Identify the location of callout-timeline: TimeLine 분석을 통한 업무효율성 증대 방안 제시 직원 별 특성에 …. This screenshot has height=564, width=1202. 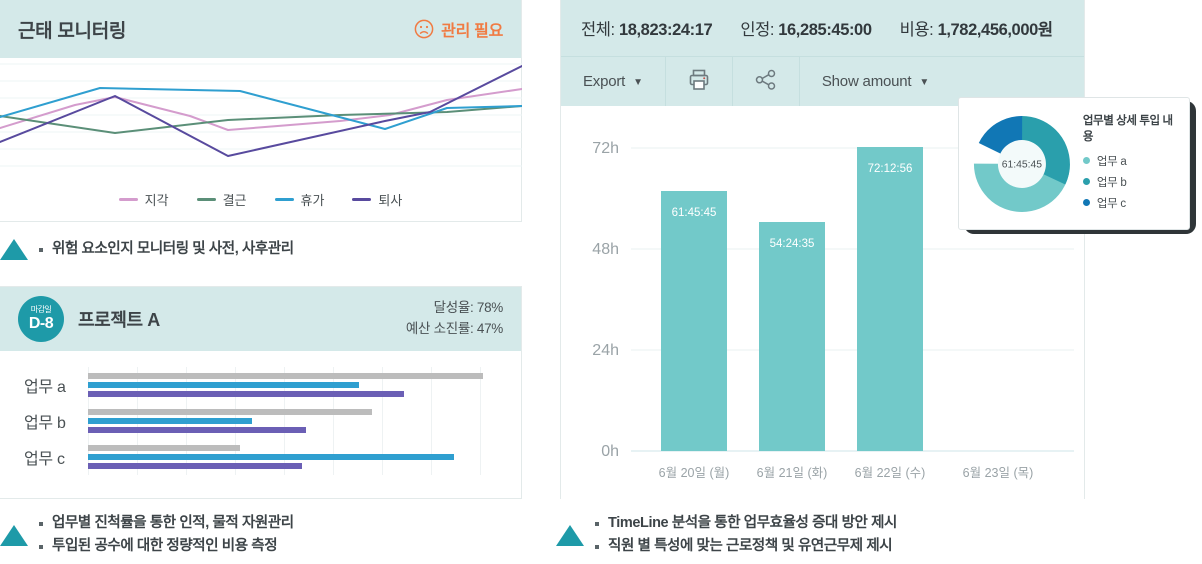
(726, 535).